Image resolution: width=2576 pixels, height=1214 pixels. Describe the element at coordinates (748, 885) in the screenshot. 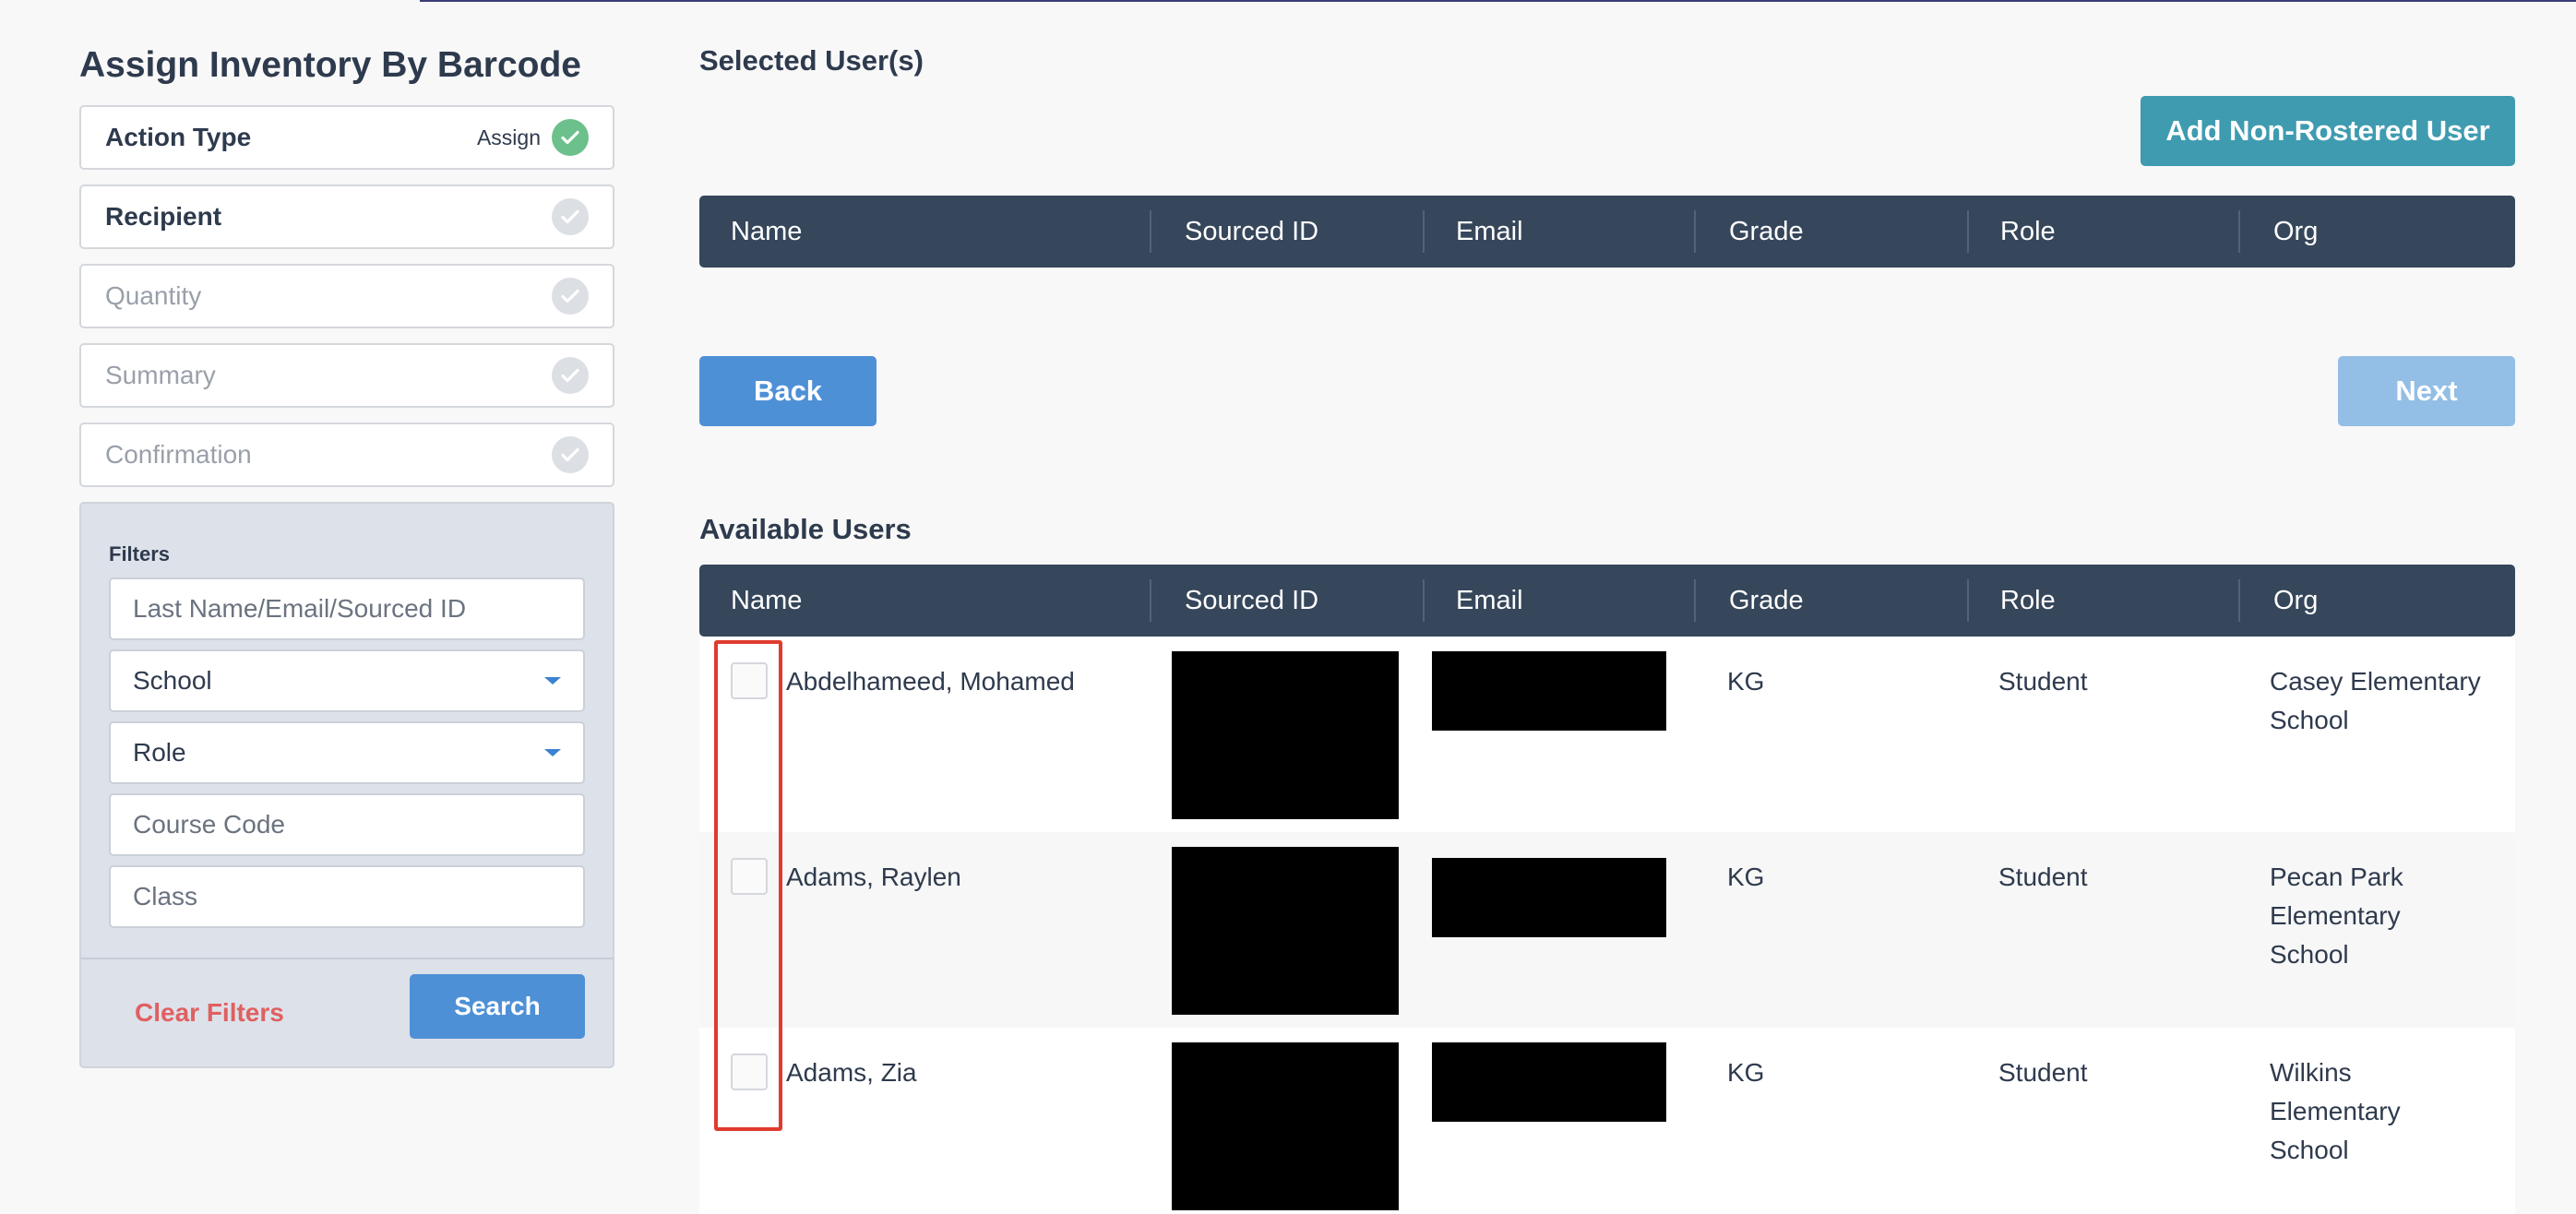

I see `checkbox-column-highlight` at that location.